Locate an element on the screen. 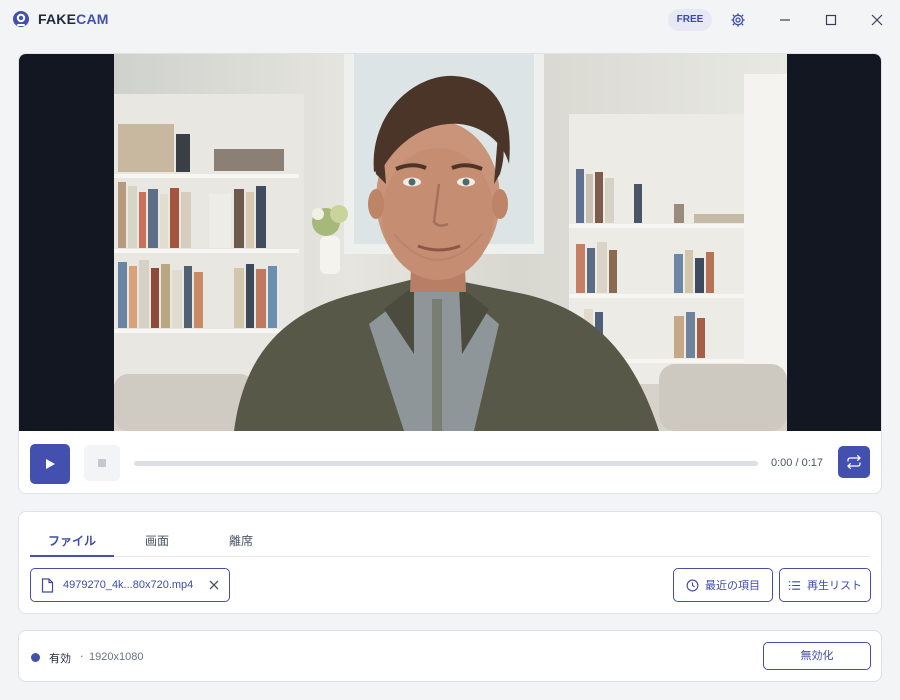  gear-icon is located at coordinates (738, 20).